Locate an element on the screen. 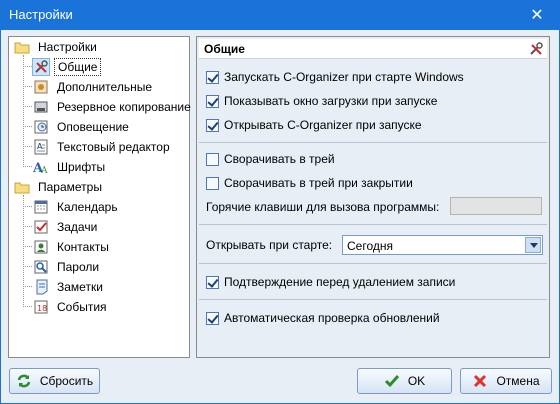 The height and width of the screenshot is (404, 560). passwords-icon is located at coordinates (41, 267).